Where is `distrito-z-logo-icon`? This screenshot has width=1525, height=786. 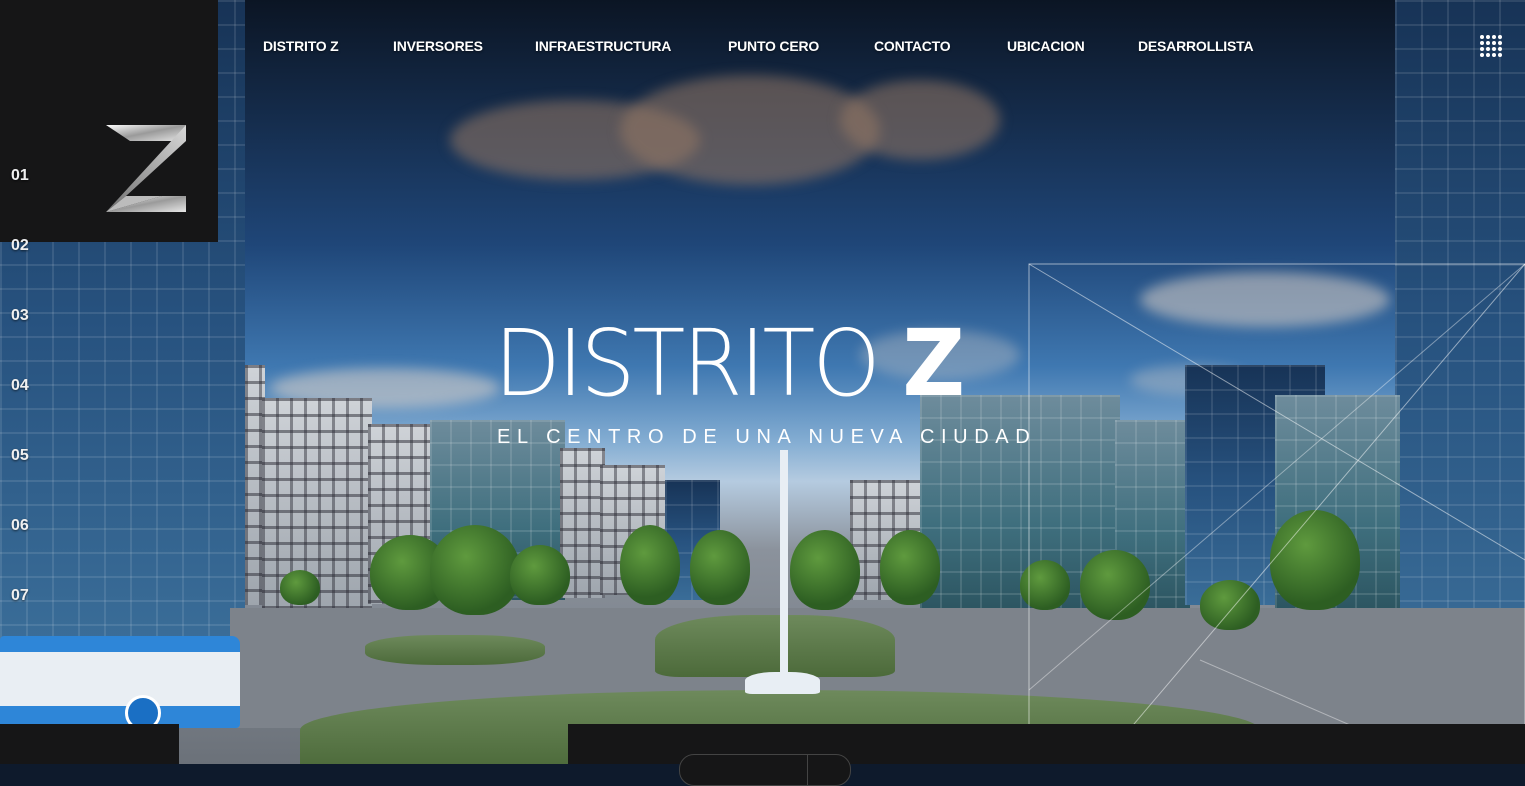
distrito-z-logo-icon is located at coordinates (146, 168).